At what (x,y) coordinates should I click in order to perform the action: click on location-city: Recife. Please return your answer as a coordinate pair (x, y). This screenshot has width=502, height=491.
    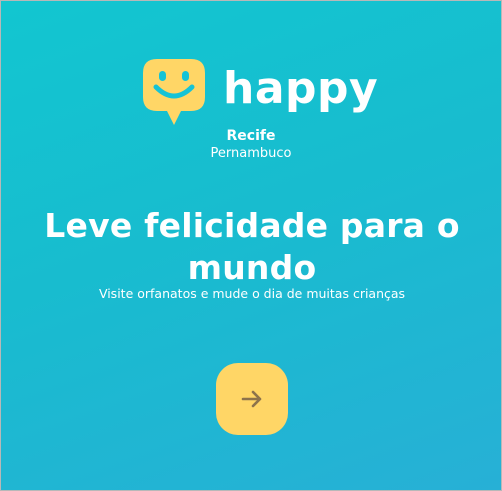
    Looking at the image, I should click on (251, 136).